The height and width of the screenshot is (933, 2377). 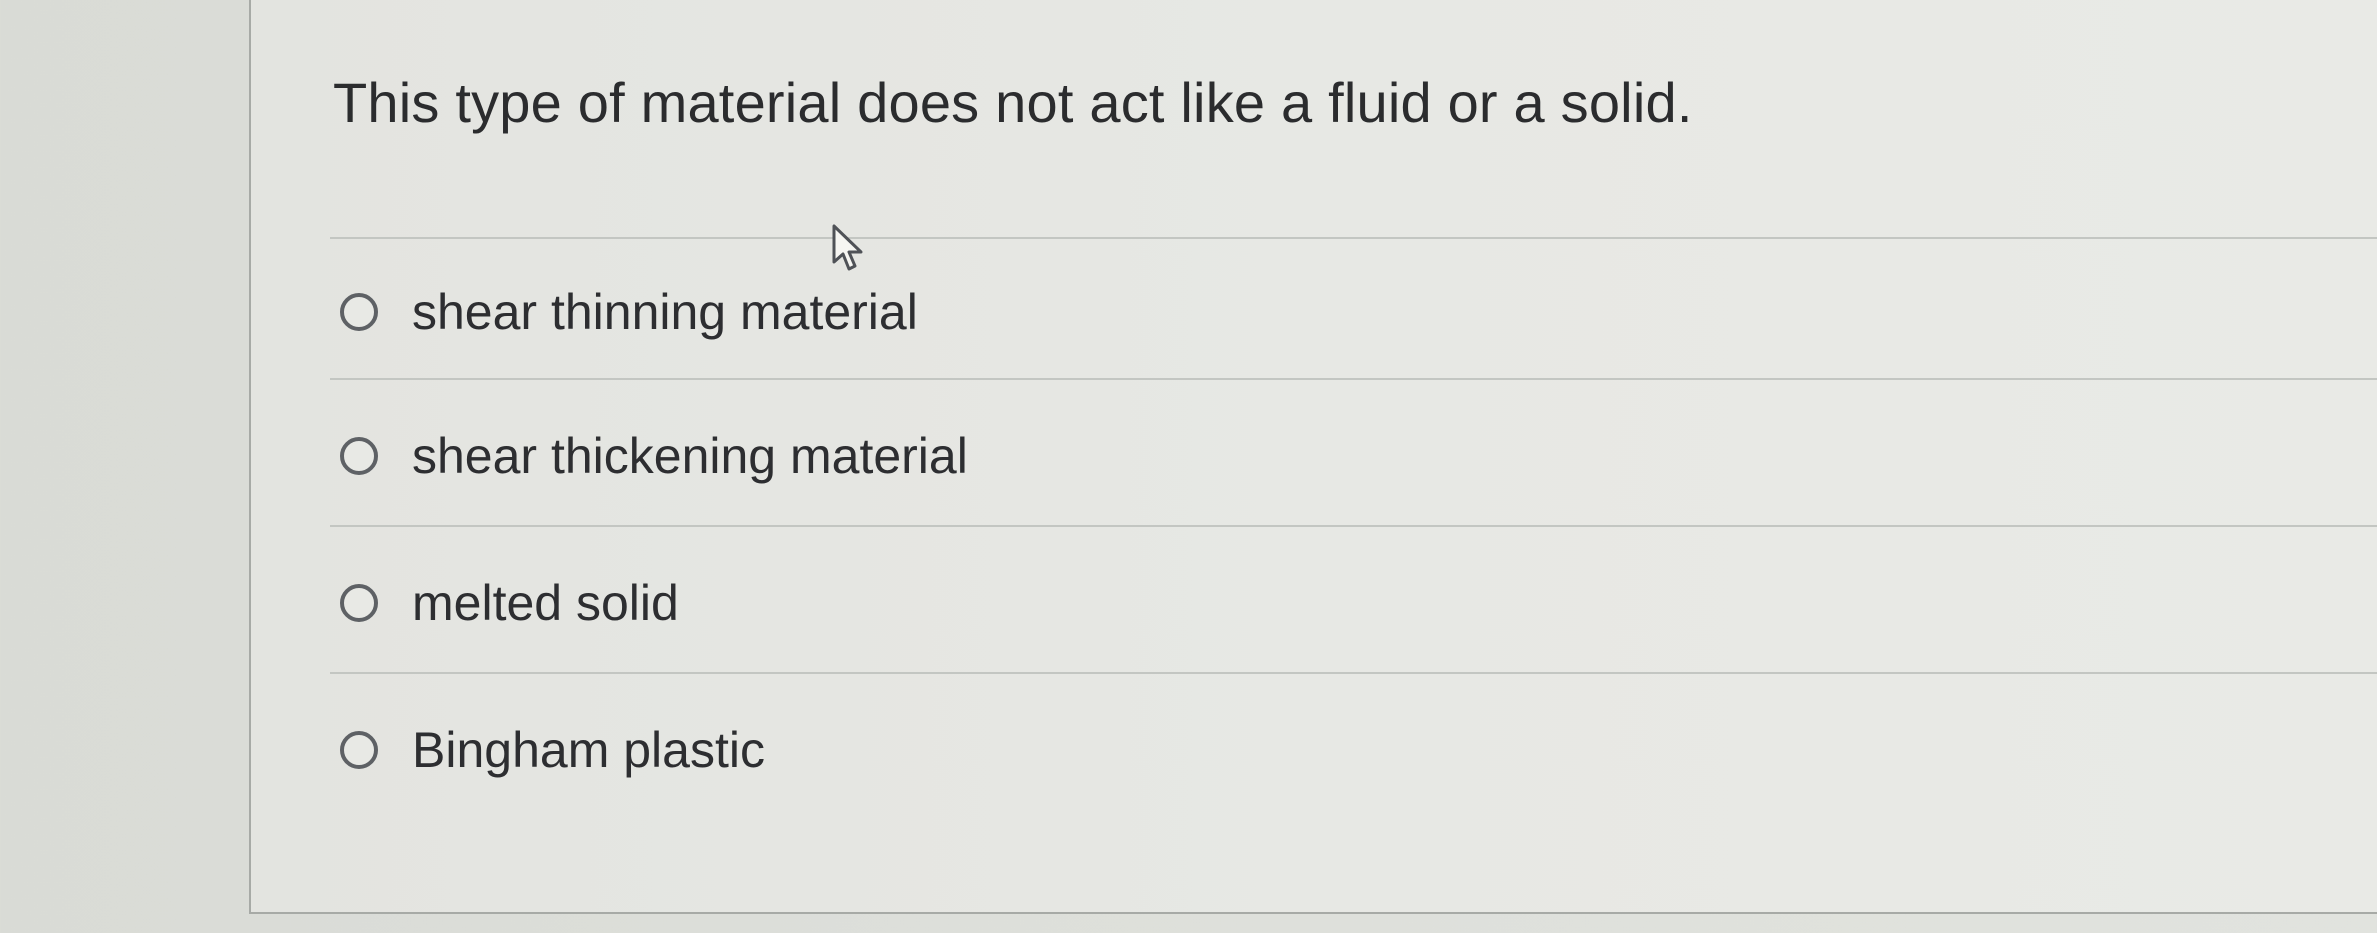 I want to click on option-label: melted solid, so click(x=545, y=603).